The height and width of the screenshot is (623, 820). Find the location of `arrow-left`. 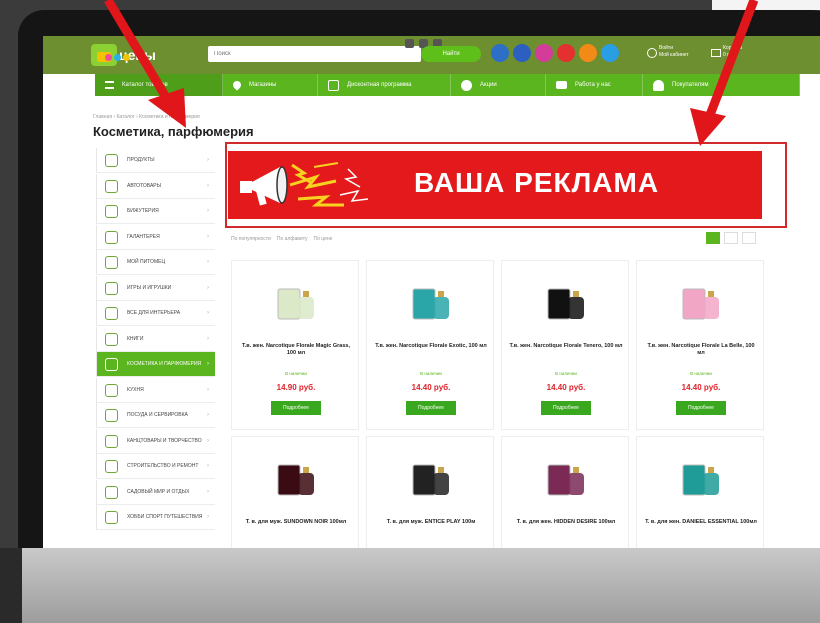

arrow-left is located at coordinates (145, 64).